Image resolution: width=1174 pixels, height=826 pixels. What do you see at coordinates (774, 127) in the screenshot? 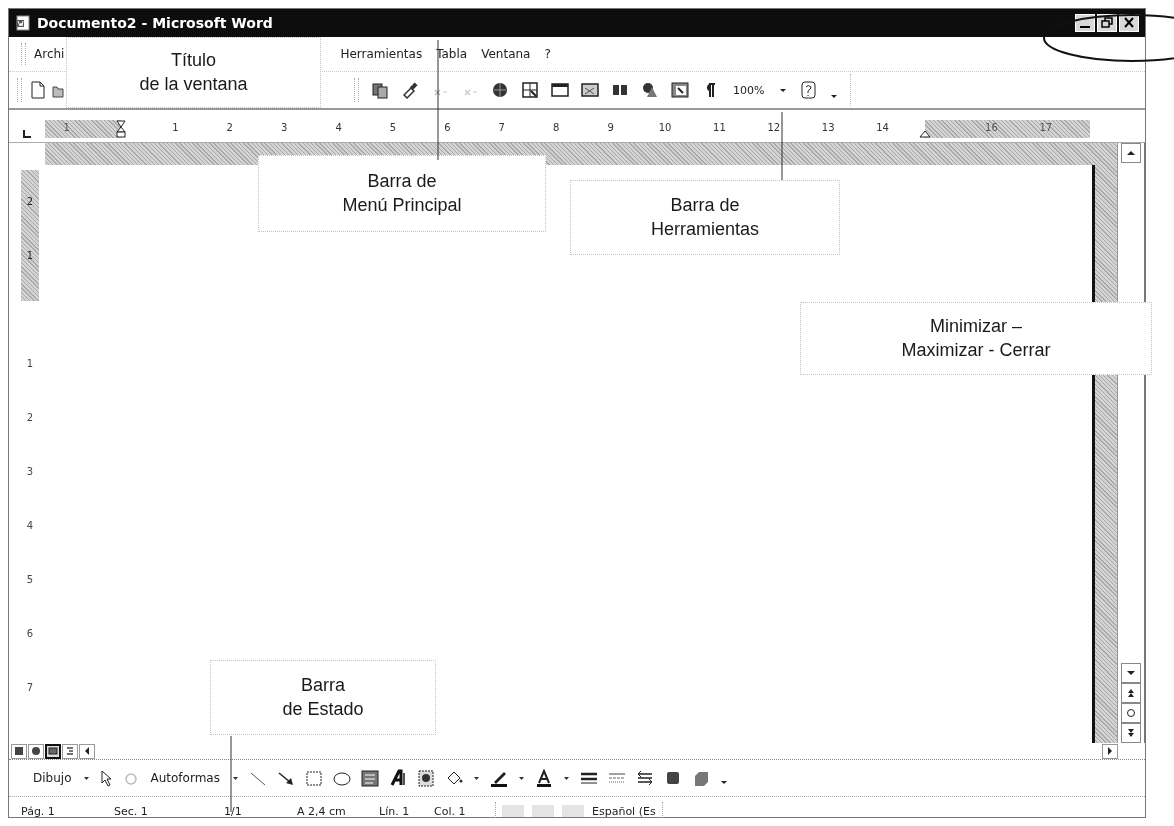
I see `ruler-number: 12` at bounding box center [774, 127].